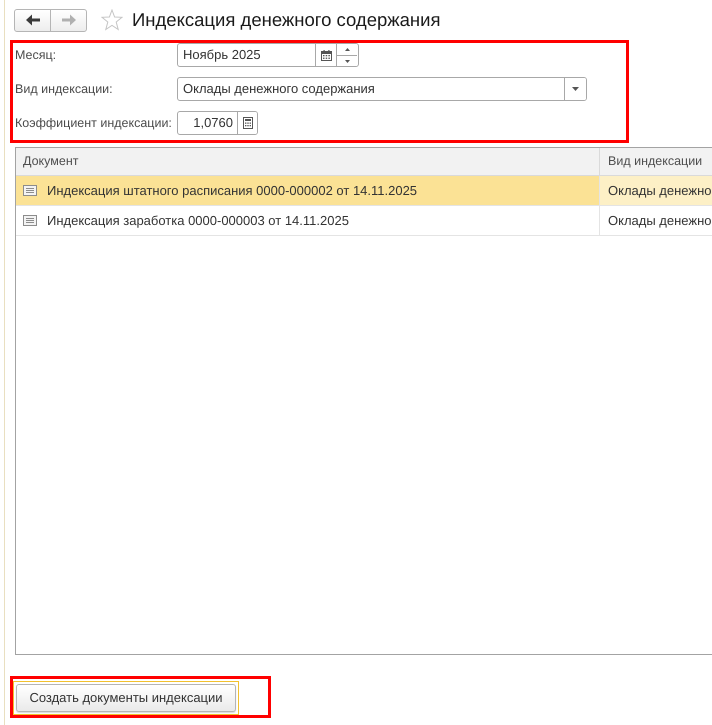 This screenshot has width=712, height=725. I want to click on window-title: Индексация денежного содержания, so click(286, 20).